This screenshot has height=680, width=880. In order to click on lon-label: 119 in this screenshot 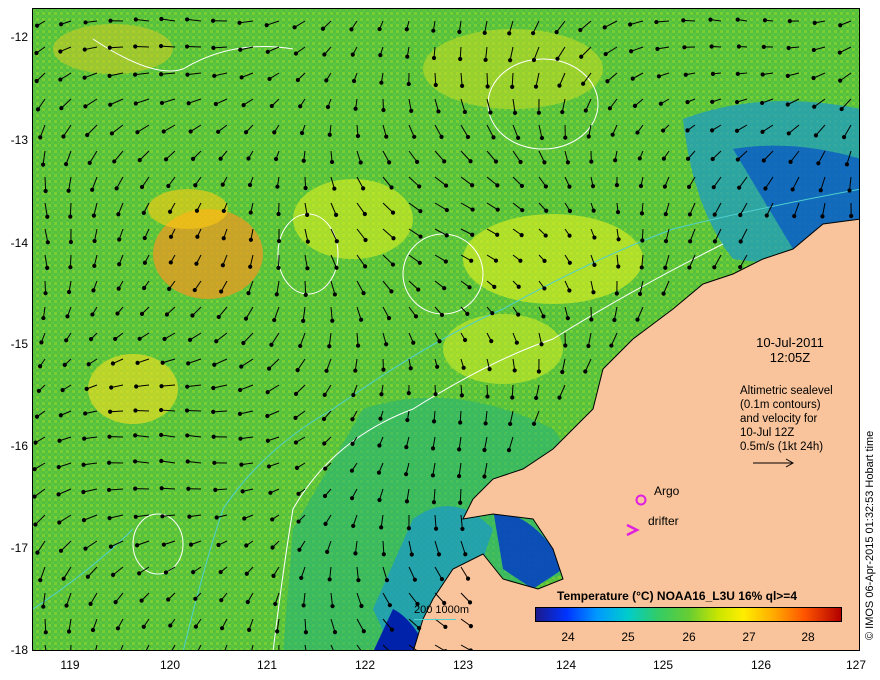, I will do `click(70, 665)`.